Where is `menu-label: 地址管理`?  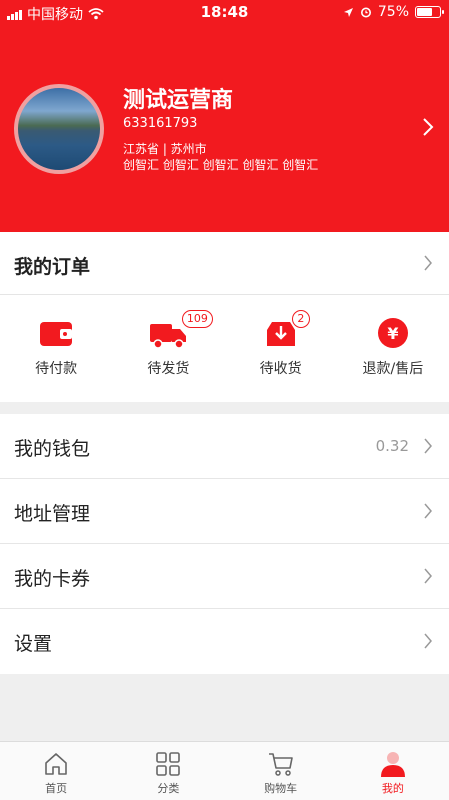
menu-label: 地址管理 is located at coordinates (52, 514).